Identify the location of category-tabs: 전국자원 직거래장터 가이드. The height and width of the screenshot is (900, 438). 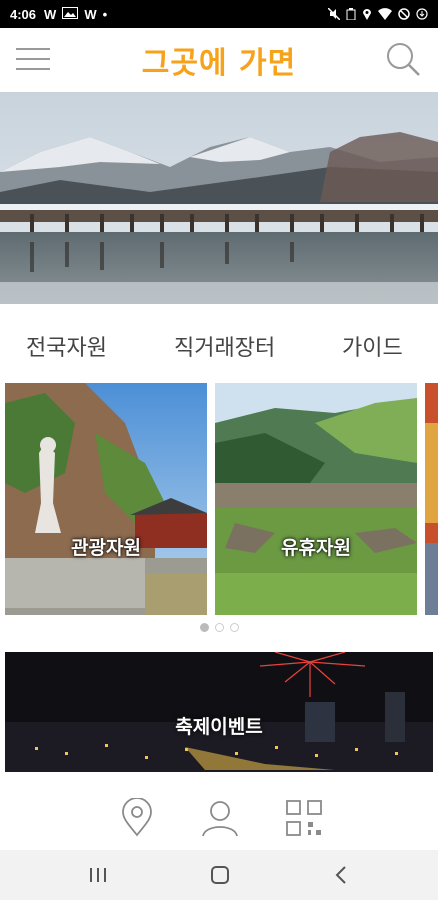
(219, 345).